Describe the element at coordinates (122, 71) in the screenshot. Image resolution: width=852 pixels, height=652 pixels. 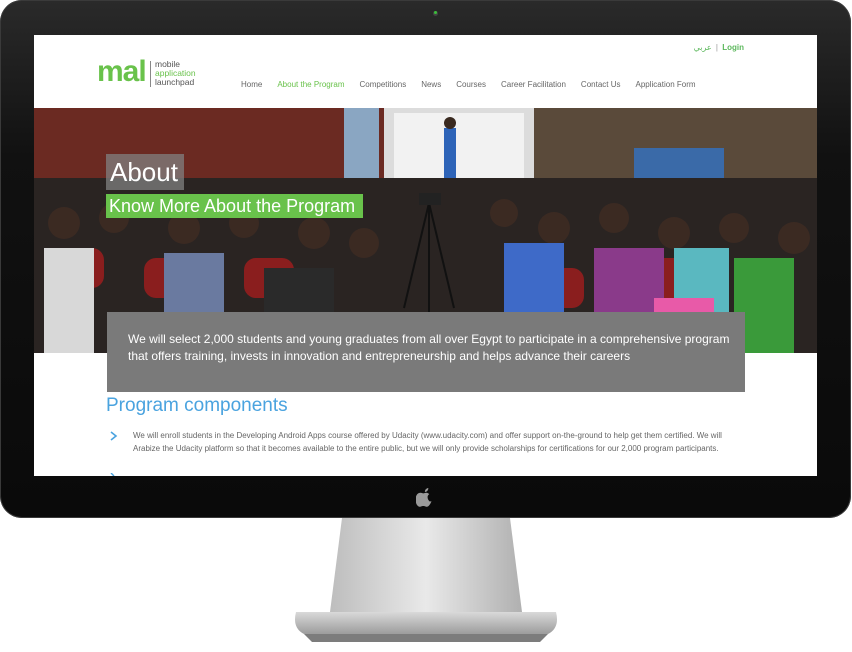
I see `logo-wordmark: mal` at that location.